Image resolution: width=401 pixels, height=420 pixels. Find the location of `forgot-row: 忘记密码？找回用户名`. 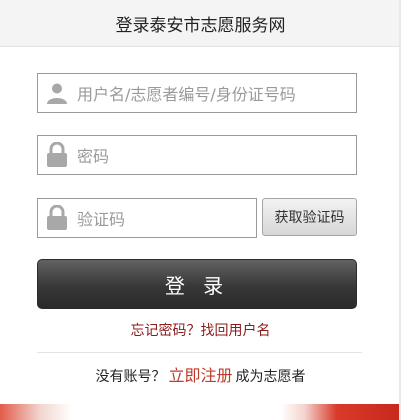

forgot-row: 忘记密码？找回用户名 is located at coordinates (200, 330).